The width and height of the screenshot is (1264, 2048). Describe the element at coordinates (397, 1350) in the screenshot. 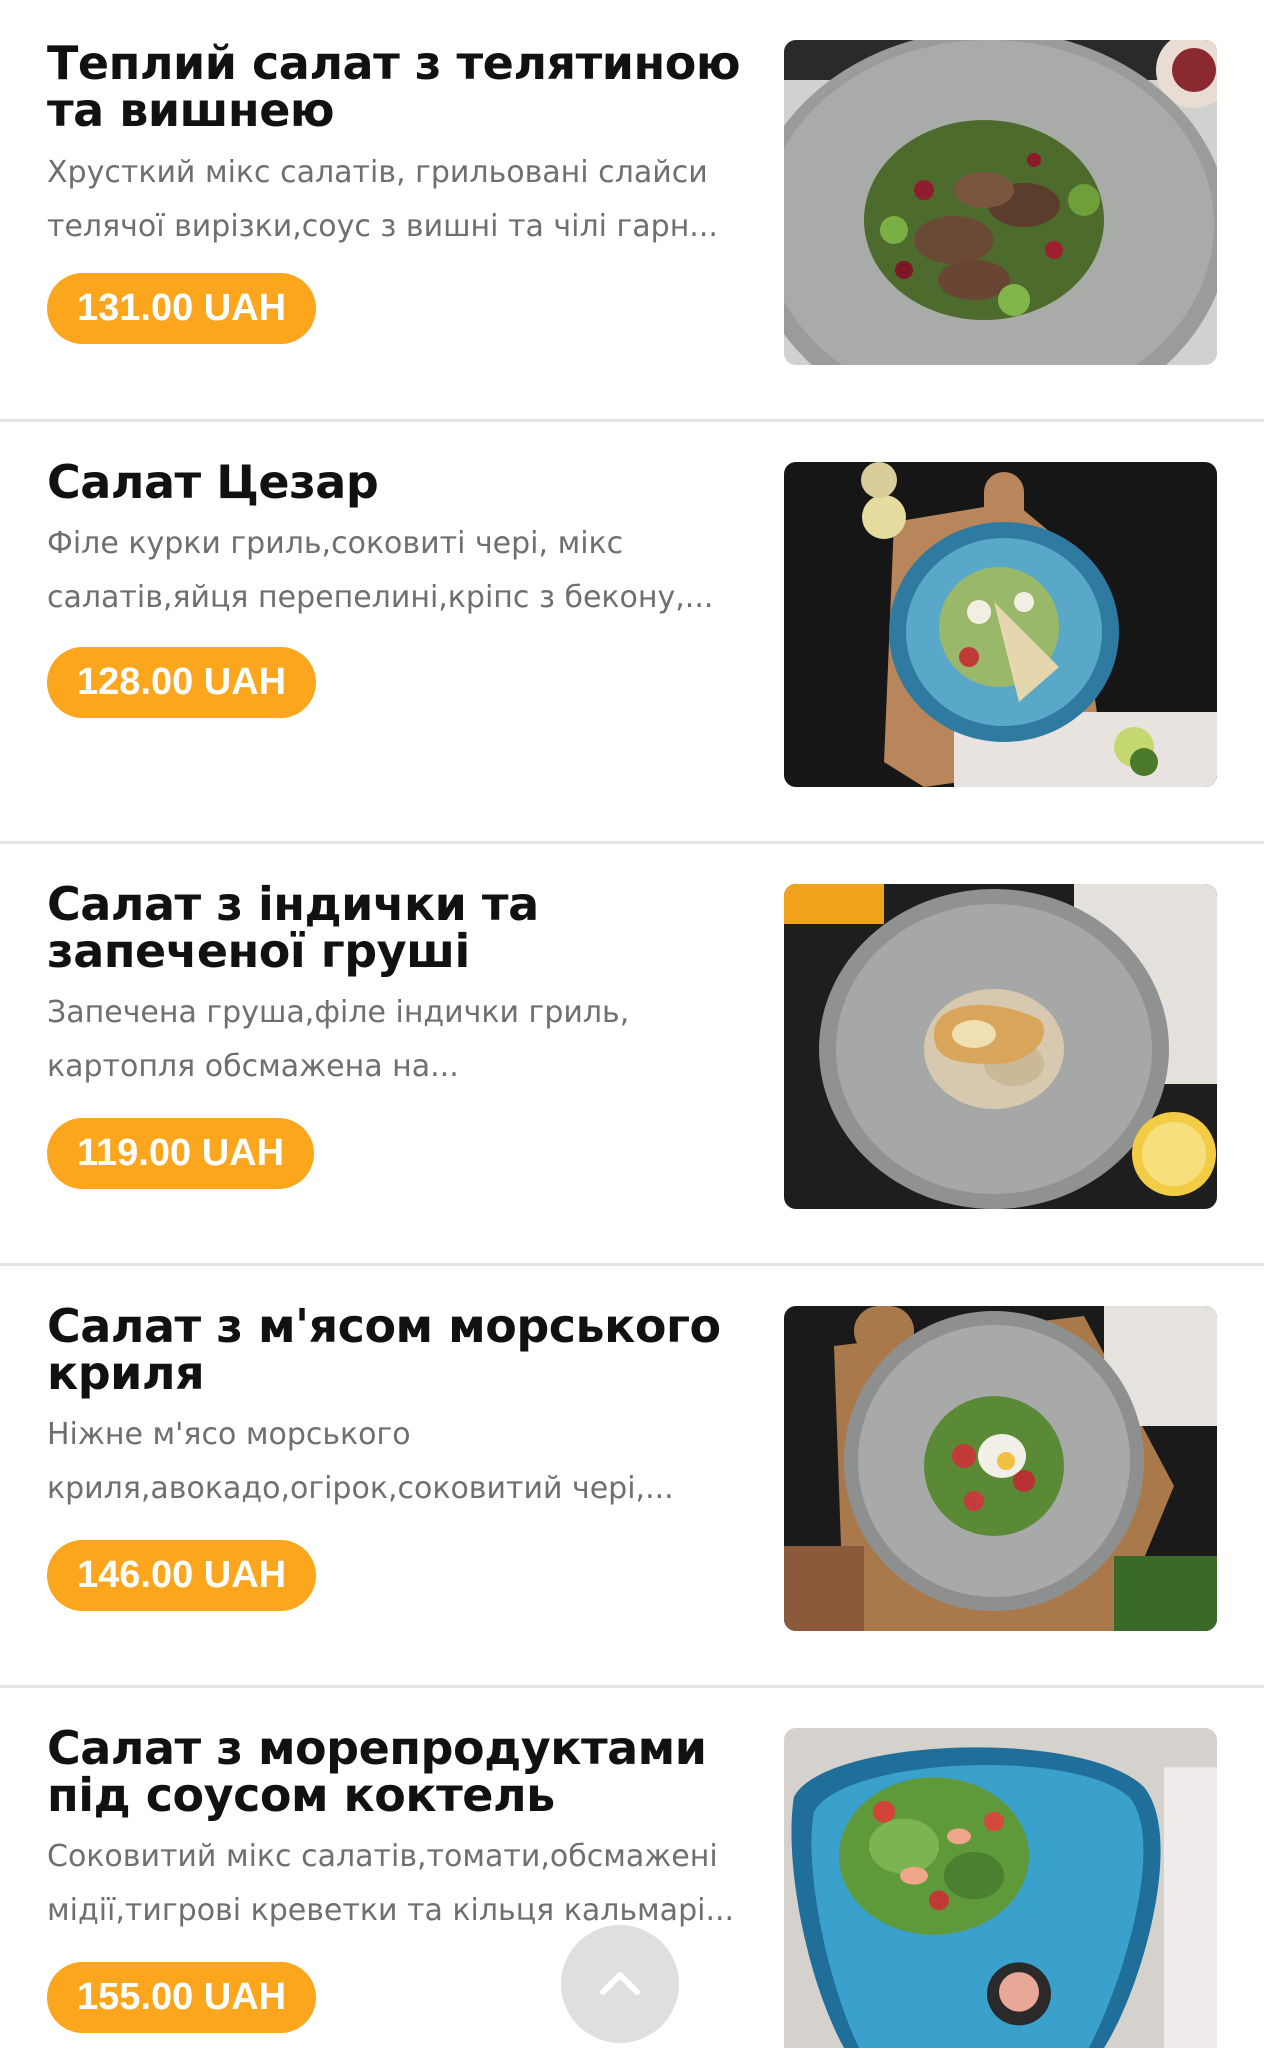

I see `dish-title: Салат з м'ясом морського криля` at that location.